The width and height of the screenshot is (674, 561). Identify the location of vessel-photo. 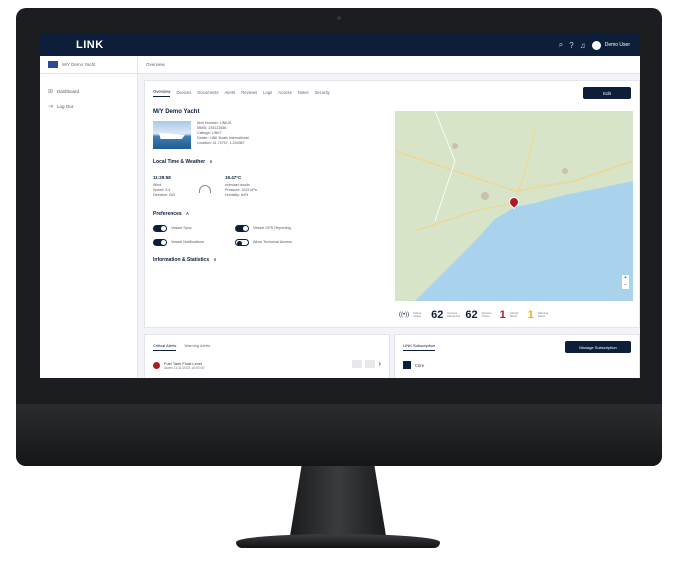
(172, 135).